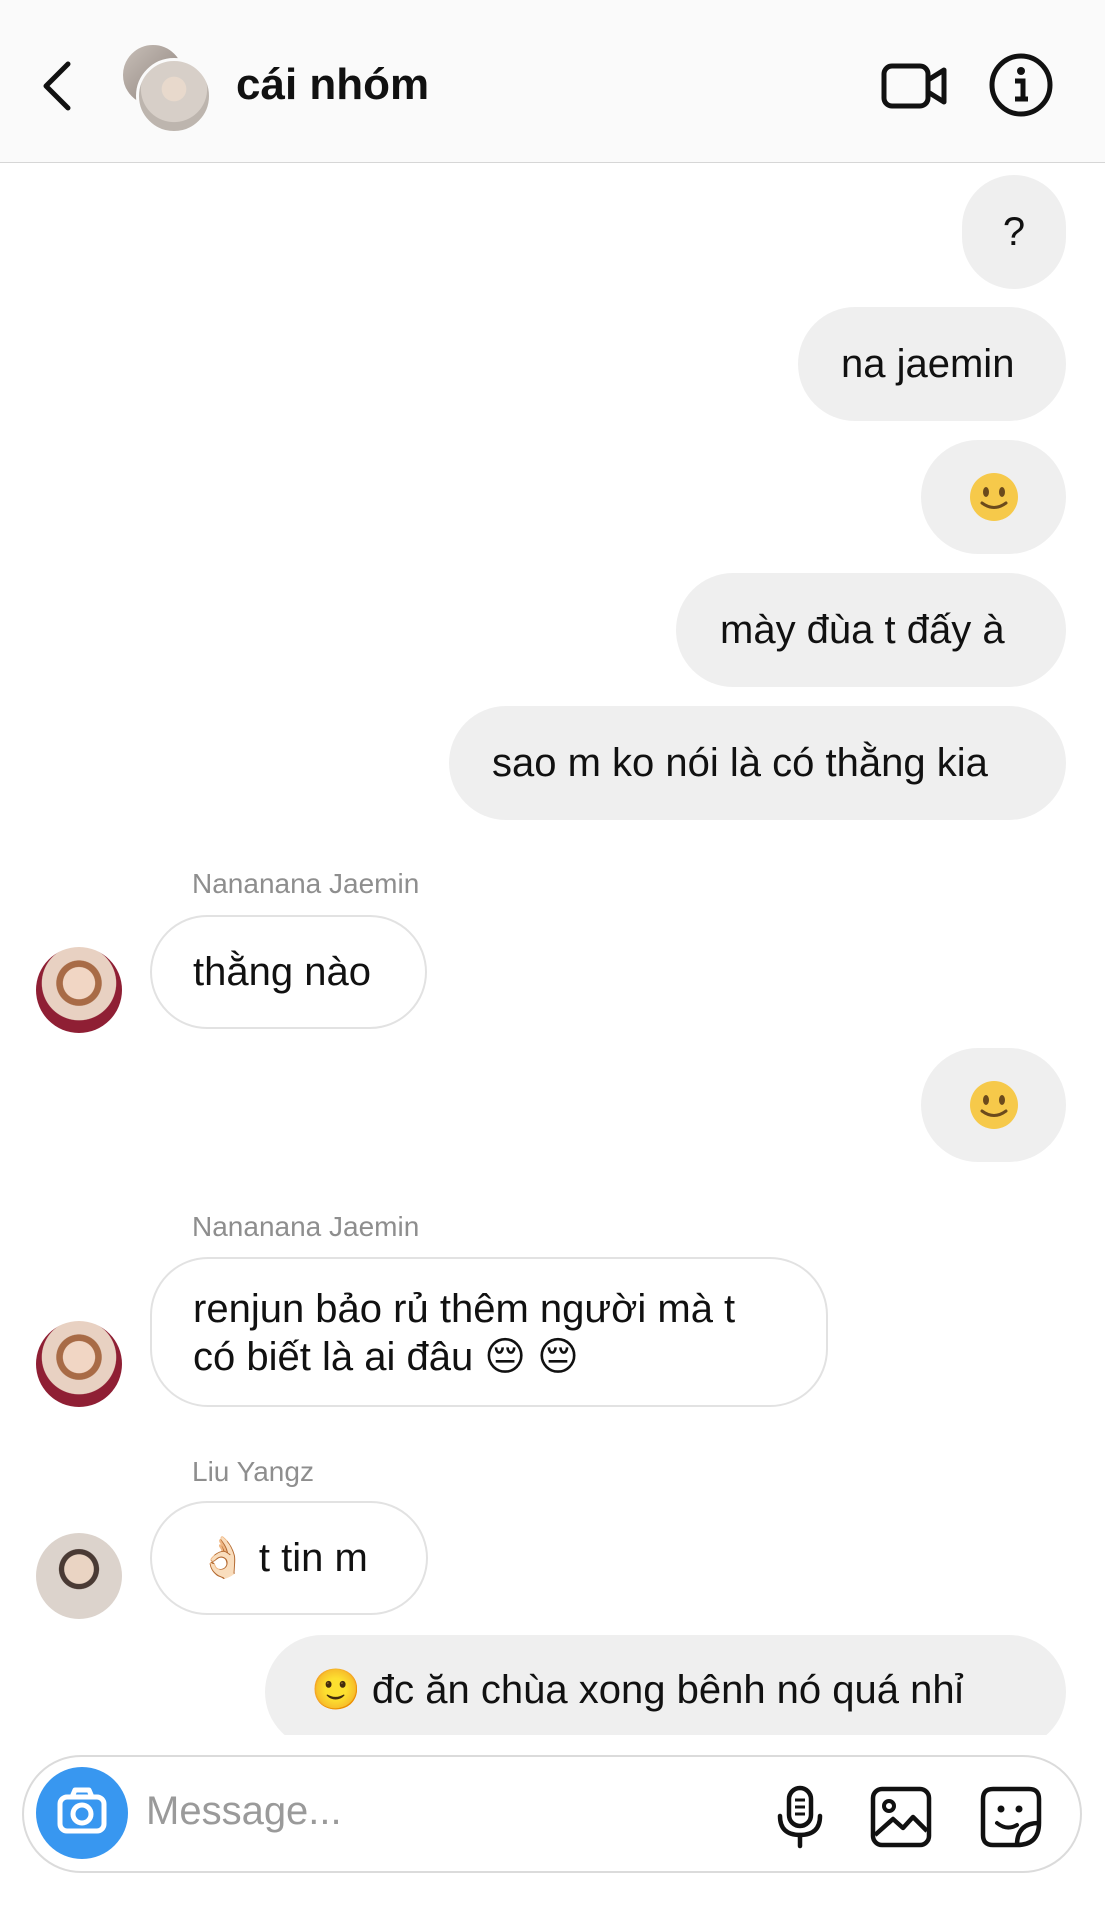  I want to click on sender-avatar-liu, so click(79, 1576).